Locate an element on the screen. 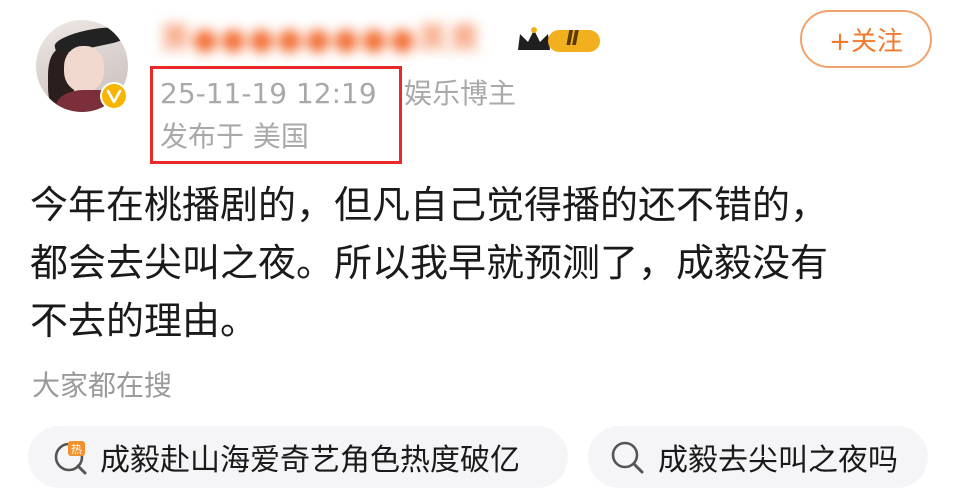 Image resolution: width=960 pixels, height=503 pixels. search-heading: 大家都在搜 is located at coordinates (102, 385).